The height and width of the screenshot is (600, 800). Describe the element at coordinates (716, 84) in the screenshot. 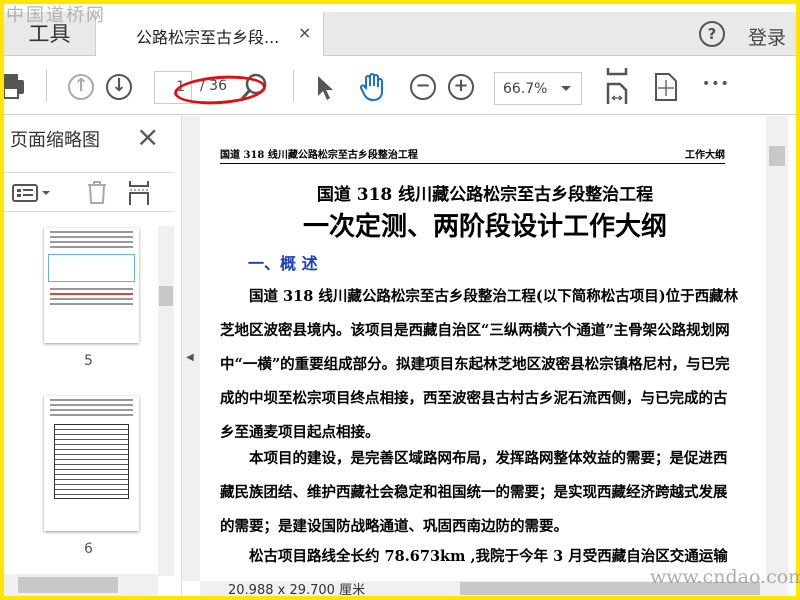

I see `more-options-icon: •••` at that location.